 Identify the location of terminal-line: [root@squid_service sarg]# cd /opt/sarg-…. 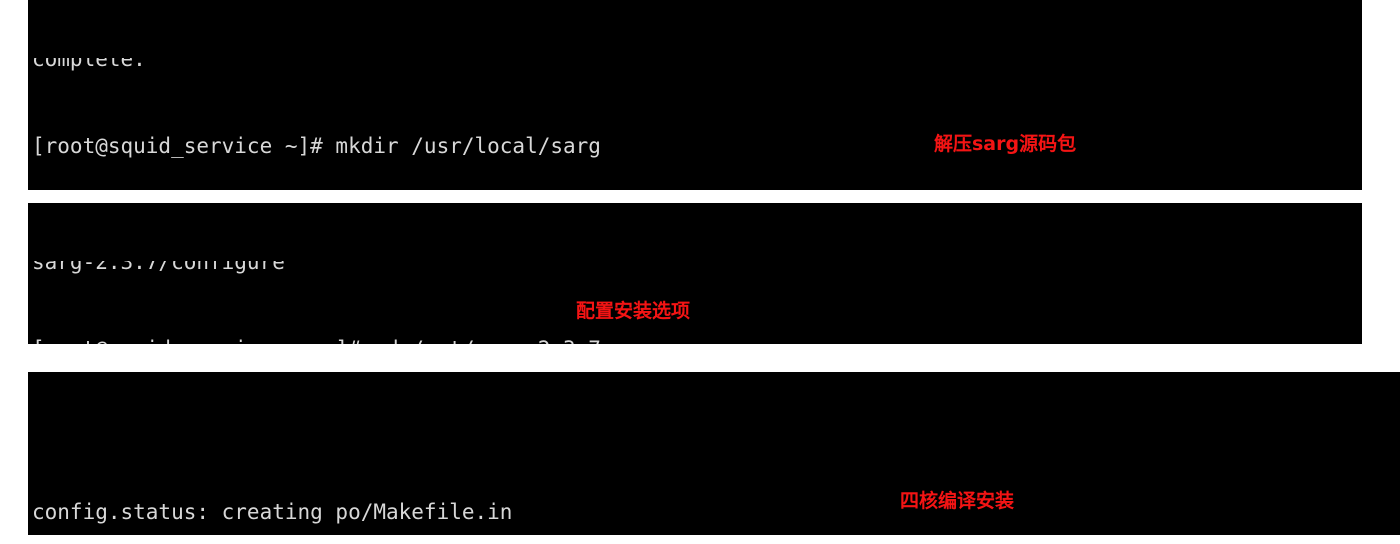
(697, 339).